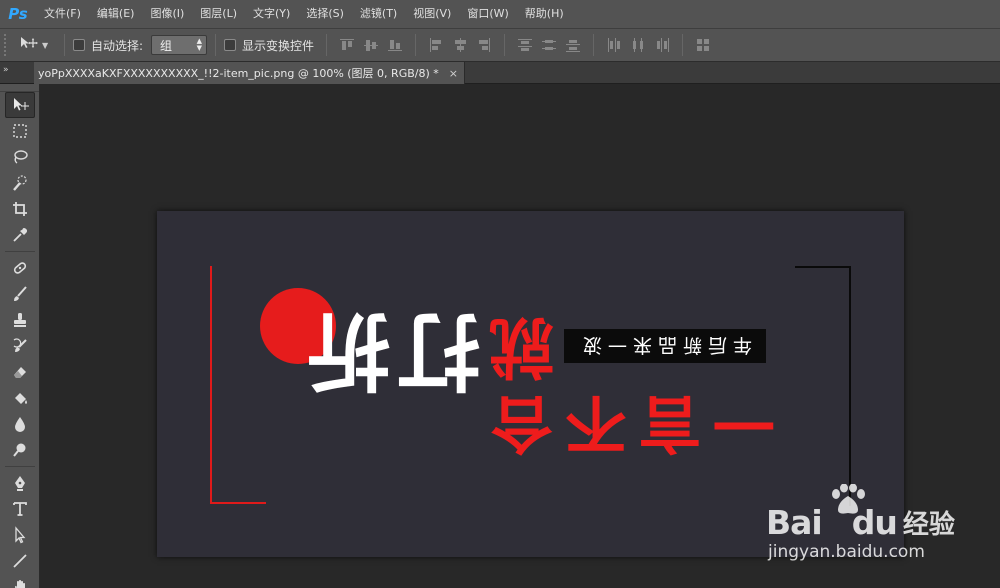 This screenshot has height=588, width=1000. What do you see at coordinates (703, 45) in the screenshot?
I see `auto-align-layers-icon` at bounding box center [703, 45].